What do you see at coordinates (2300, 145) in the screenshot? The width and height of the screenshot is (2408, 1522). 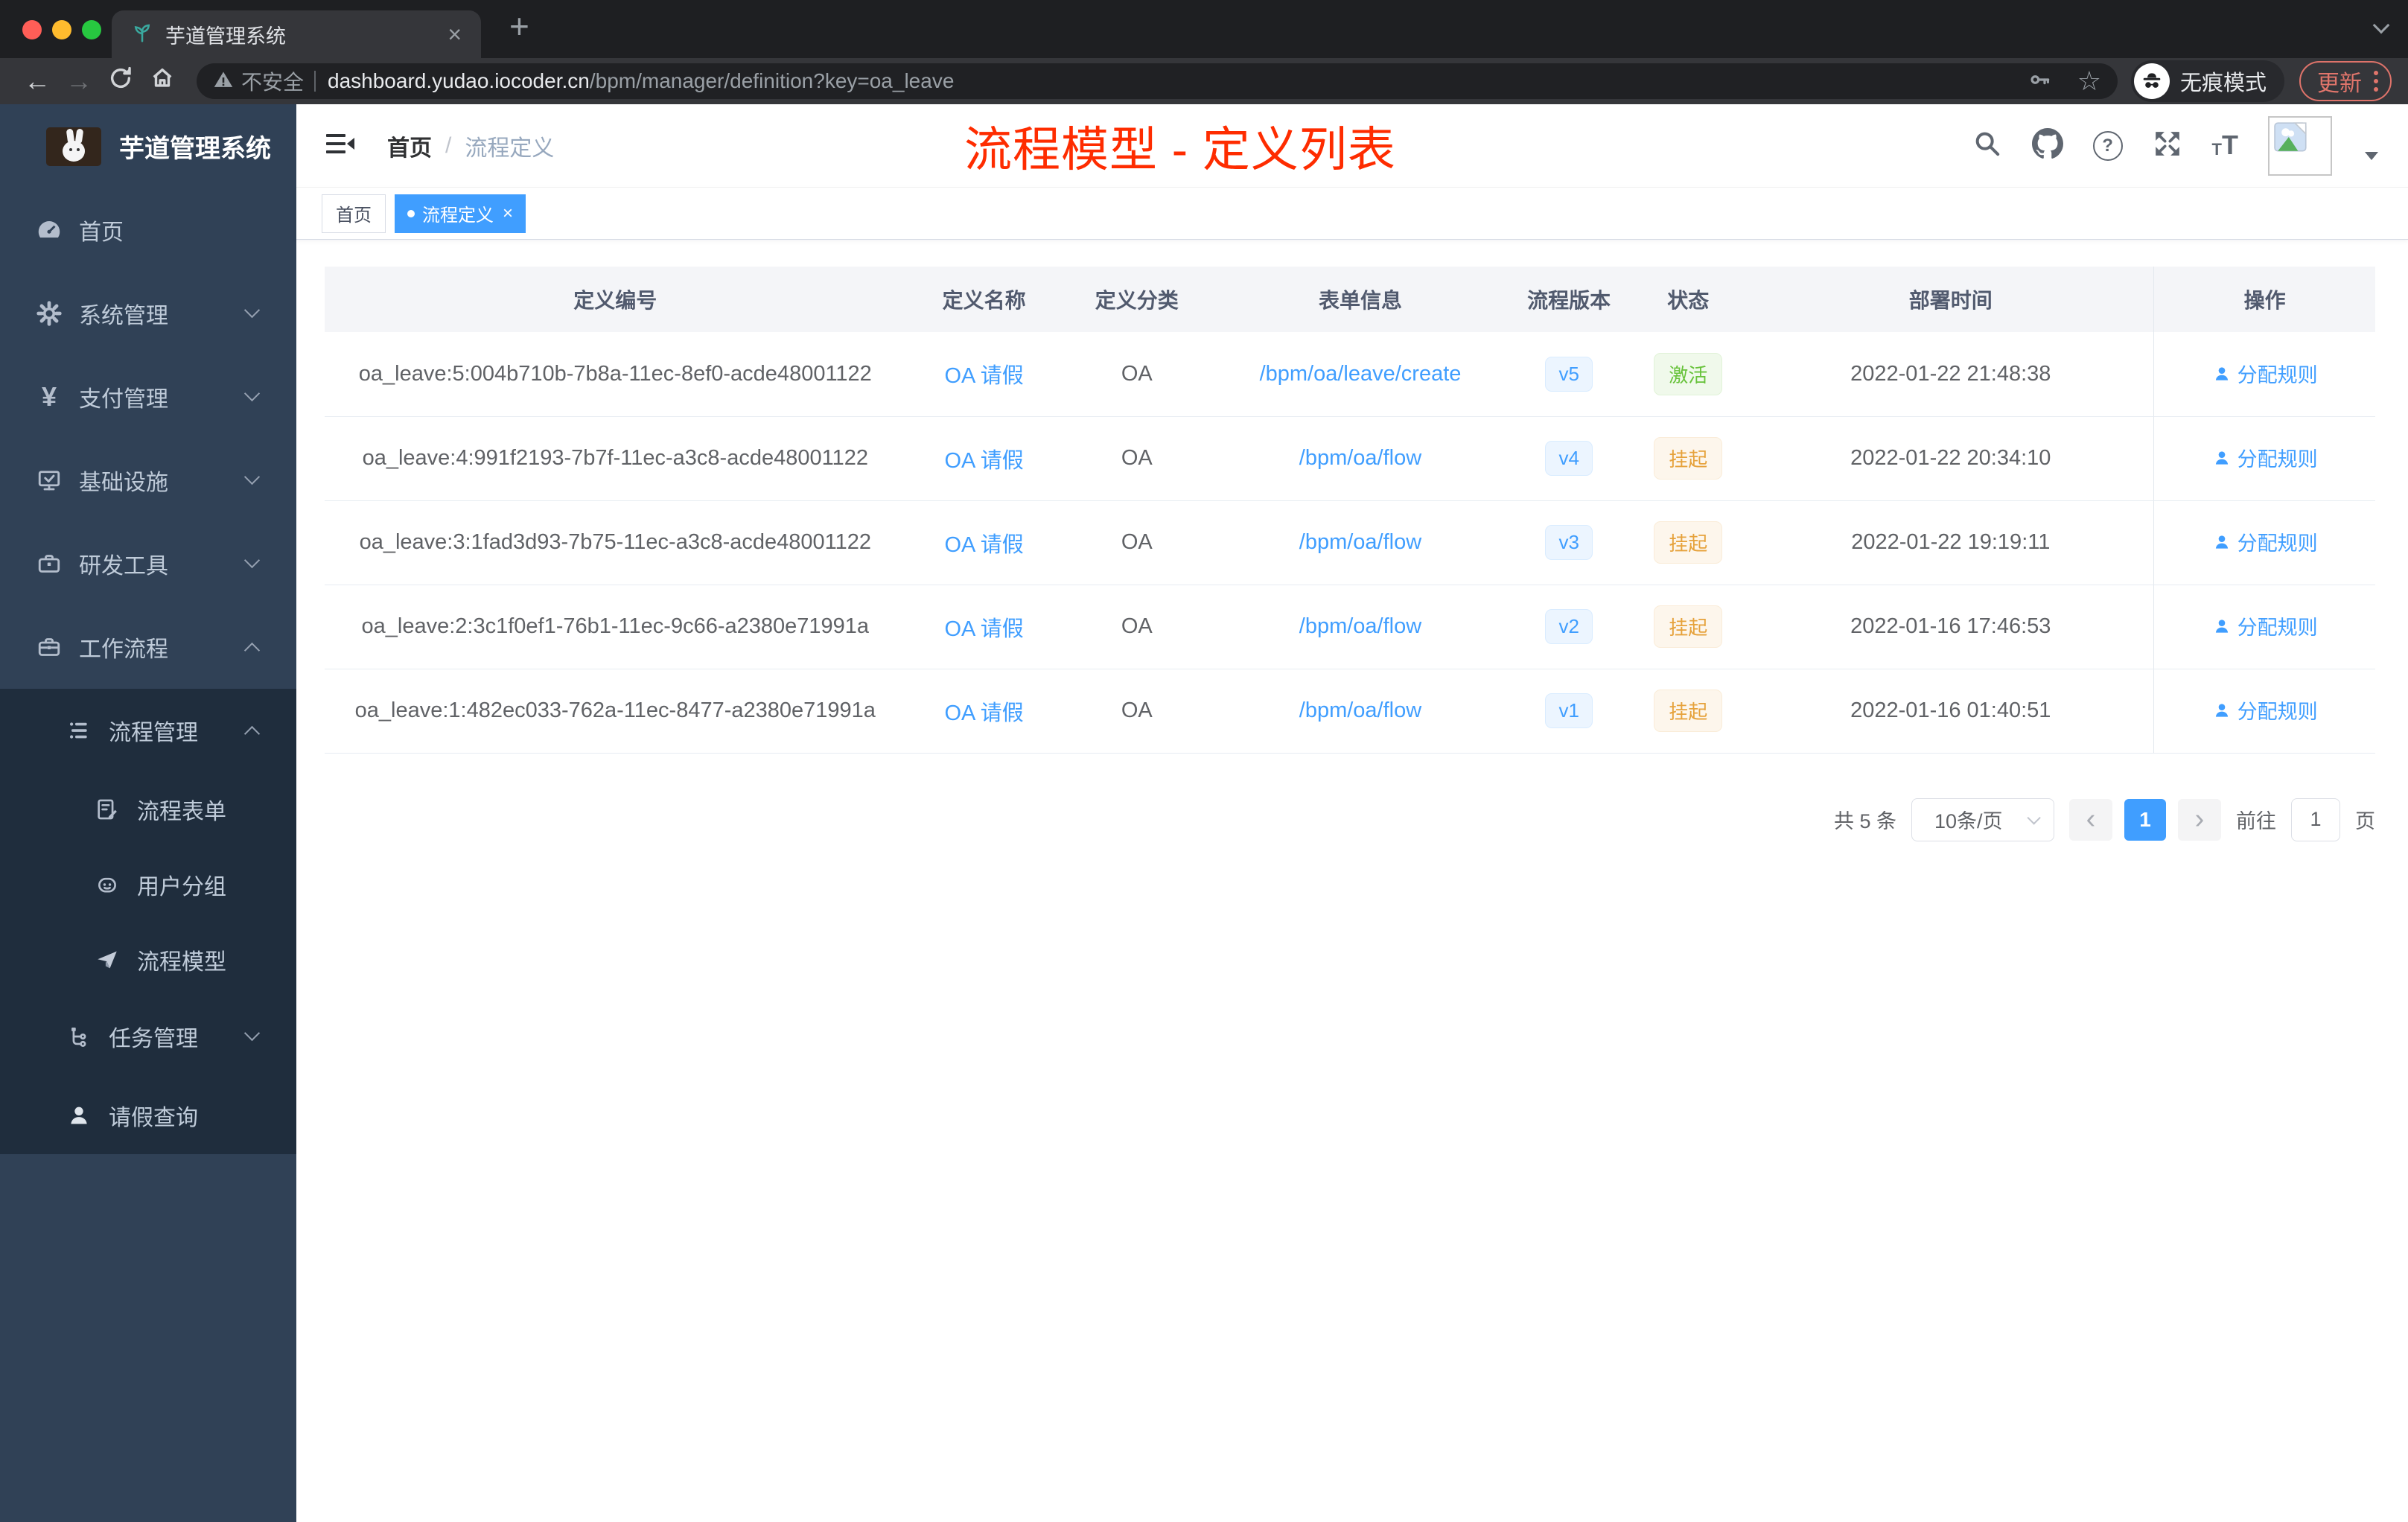 I see `avatar` at bounding box center [2300, 145].